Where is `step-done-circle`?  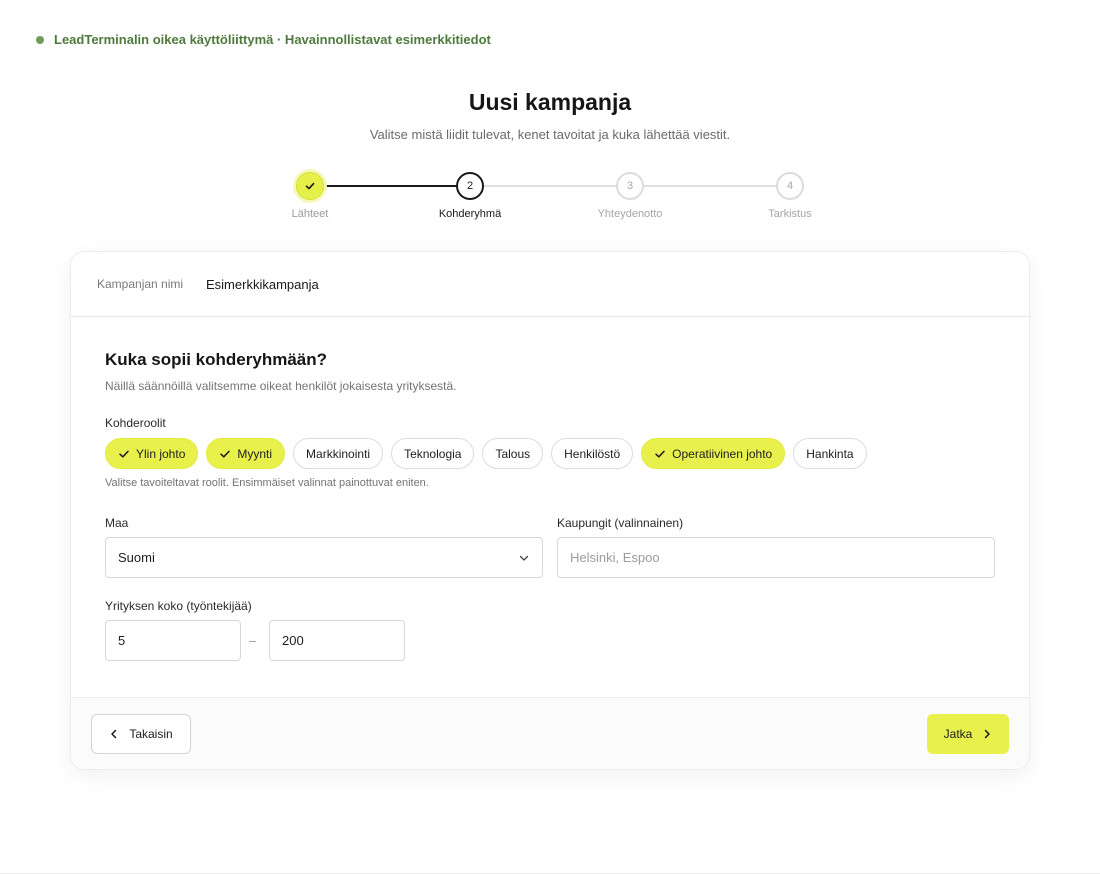
step-done-circle is located at coordinates (310, 186).